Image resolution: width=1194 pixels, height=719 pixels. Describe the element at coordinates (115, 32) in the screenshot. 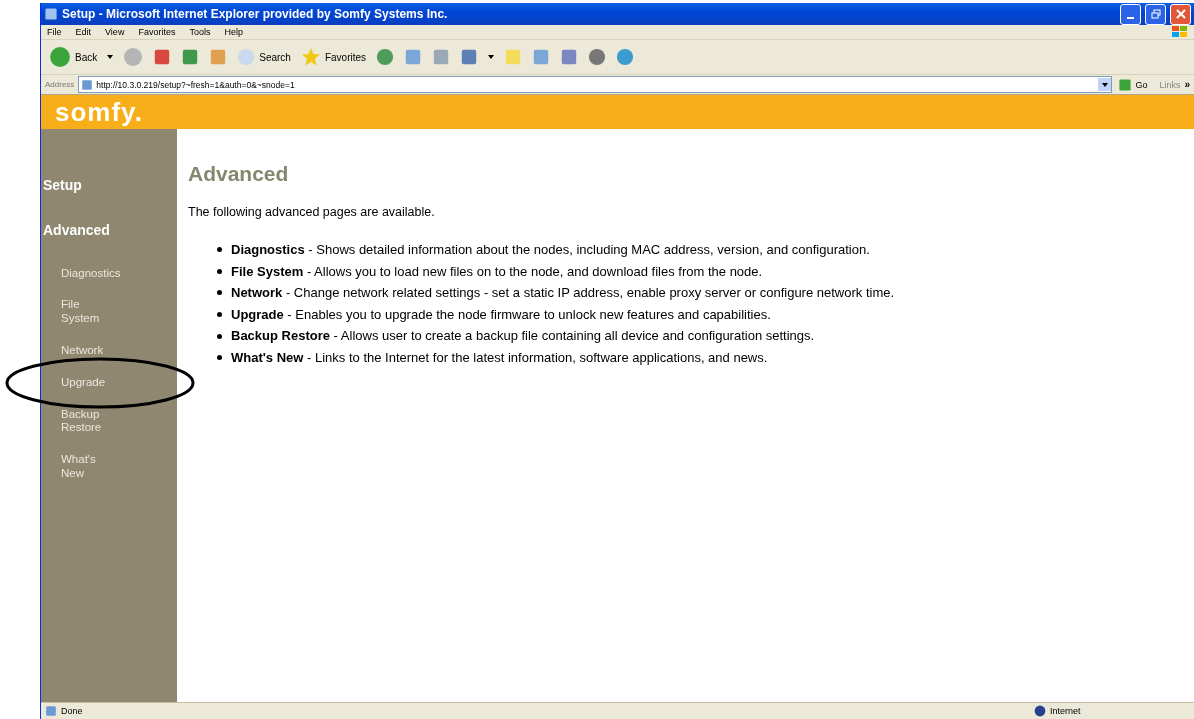

I see `menu-item: View` at that location.